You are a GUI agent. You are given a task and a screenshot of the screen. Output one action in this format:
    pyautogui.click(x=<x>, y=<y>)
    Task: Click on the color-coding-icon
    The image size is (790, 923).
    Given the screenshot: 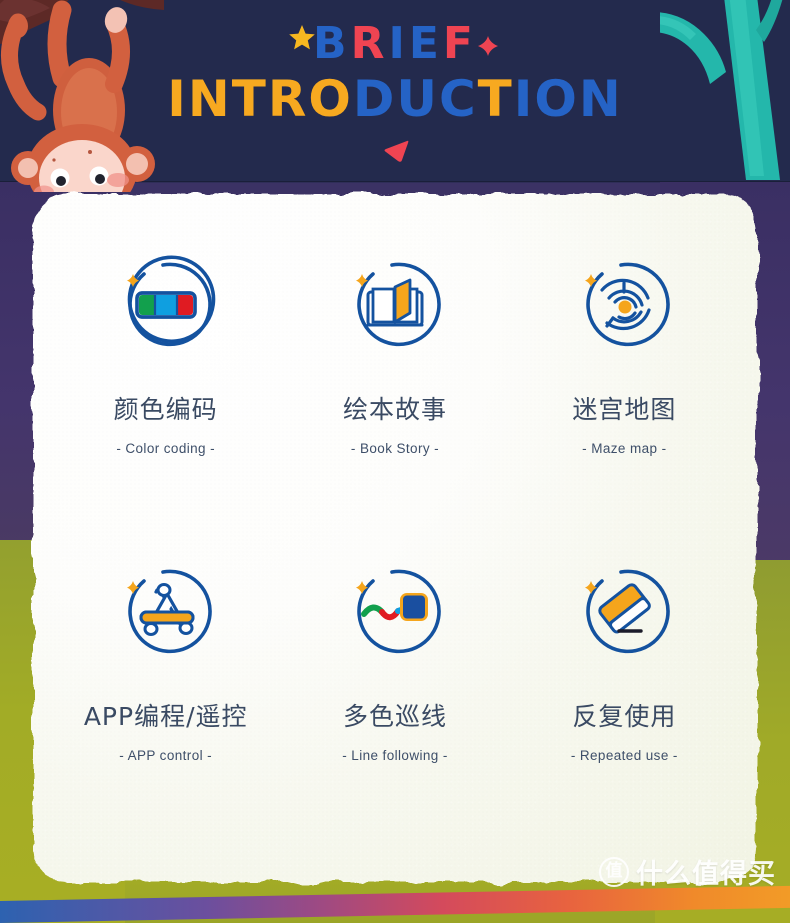 What is the action you would take?
    pyautogui.click(x=166, y=305)
    